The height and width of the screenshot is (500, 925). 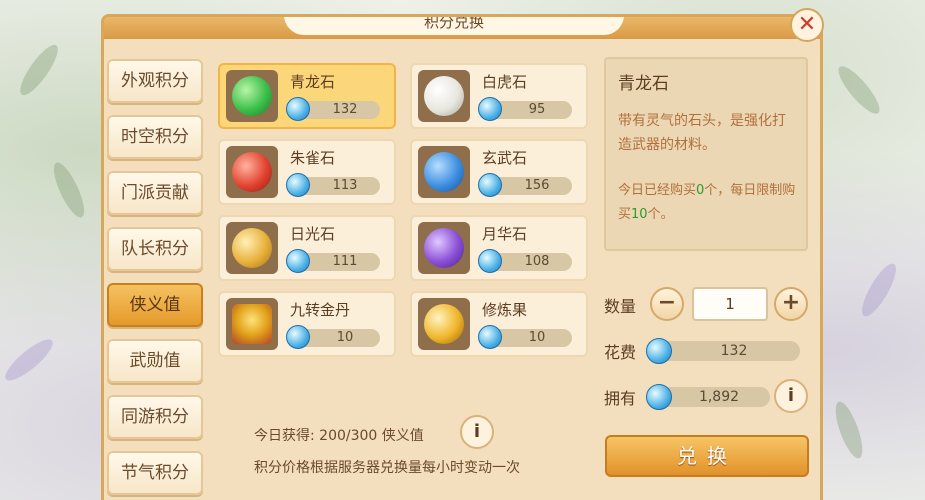 I want to click on item-price: 111, so click(x=333, y=261).